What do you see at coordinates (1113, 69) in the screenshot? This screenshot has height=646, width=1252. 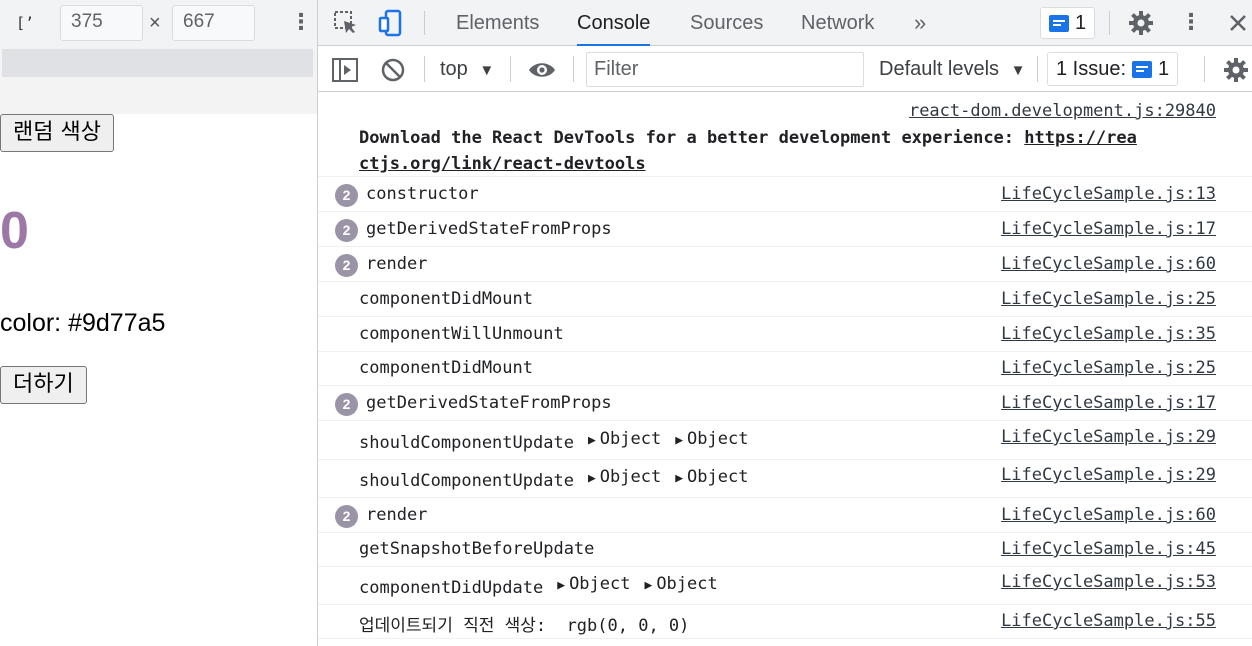 I see `issues-button: 1 Issue: 1` at bounding box center [1113, 69].